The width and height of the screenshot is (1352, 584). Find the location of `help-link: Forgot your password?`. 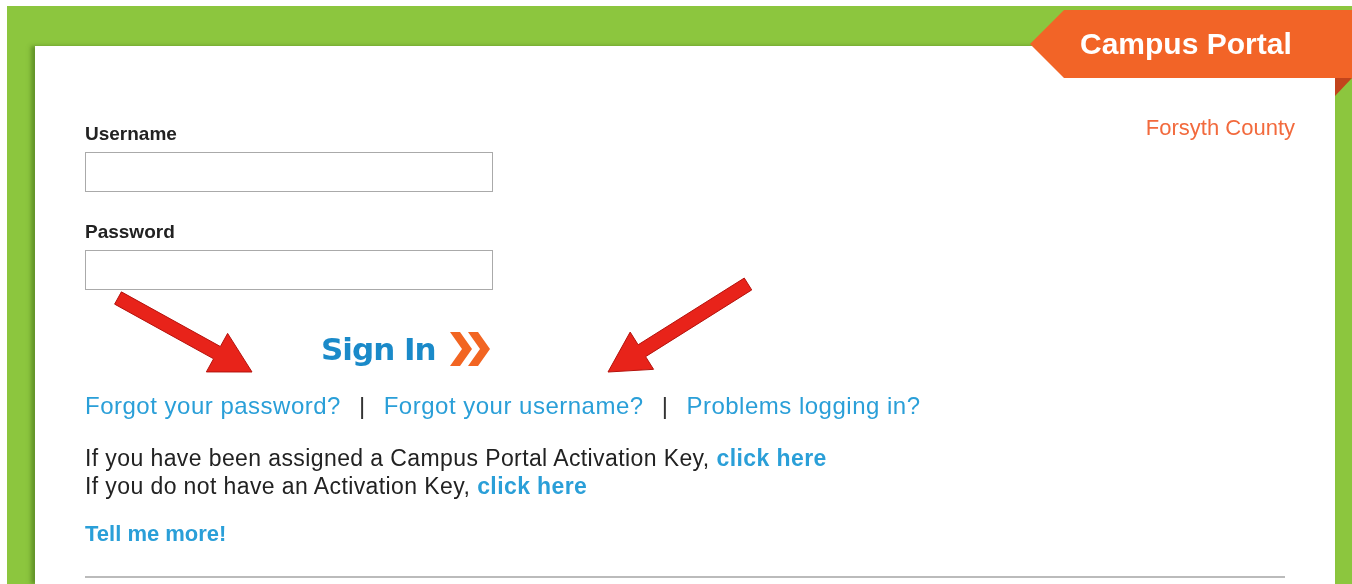

help-link: Forgot your password? is located at coordinates (213, 406).